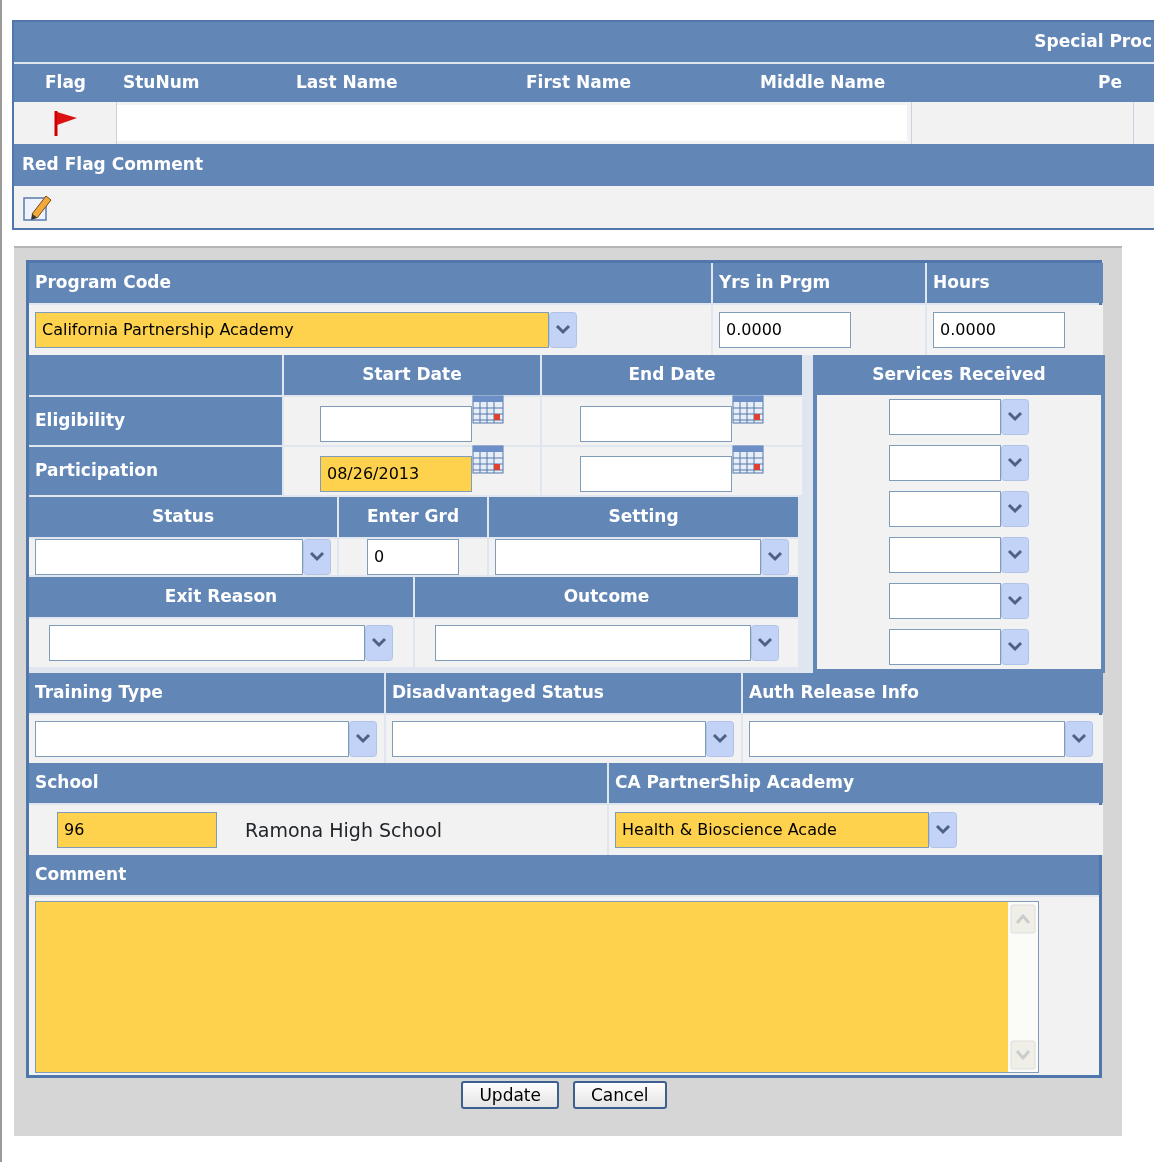 This screenshot has width=1154, height=1162. What do you see at coordinates (923, 693) in the screenshot?
I see `column-header: Auth Release Info` at bounding box center [923, 693].